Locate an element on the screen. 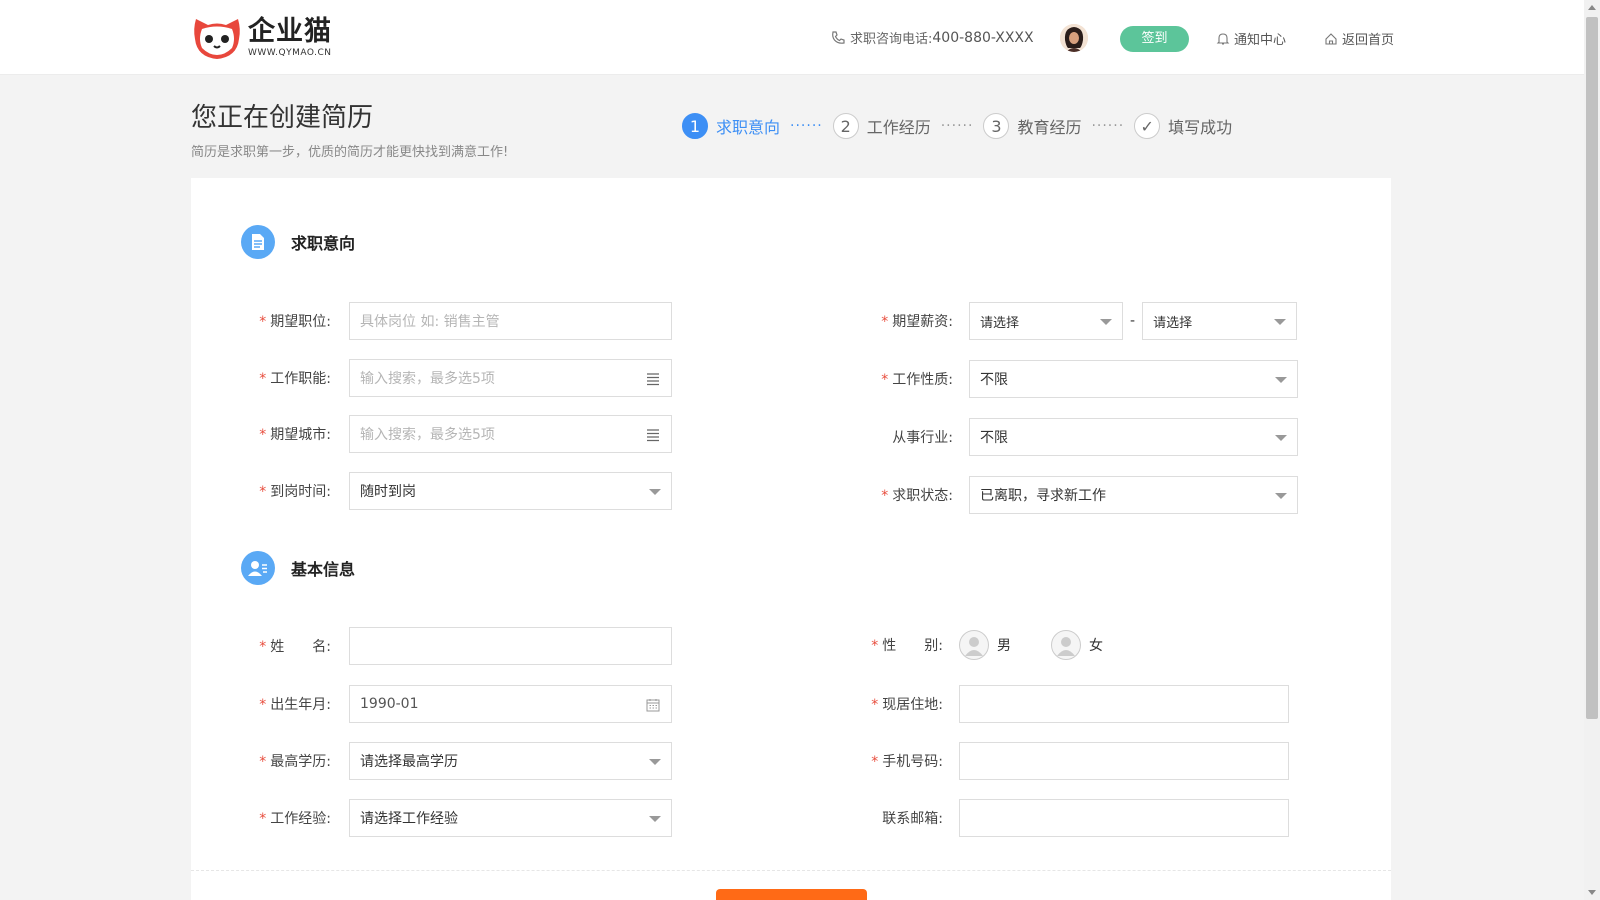 This screenshot has height=900, width=1600. email-field: 联系邮箱: is located at coordinates (1076, 818).